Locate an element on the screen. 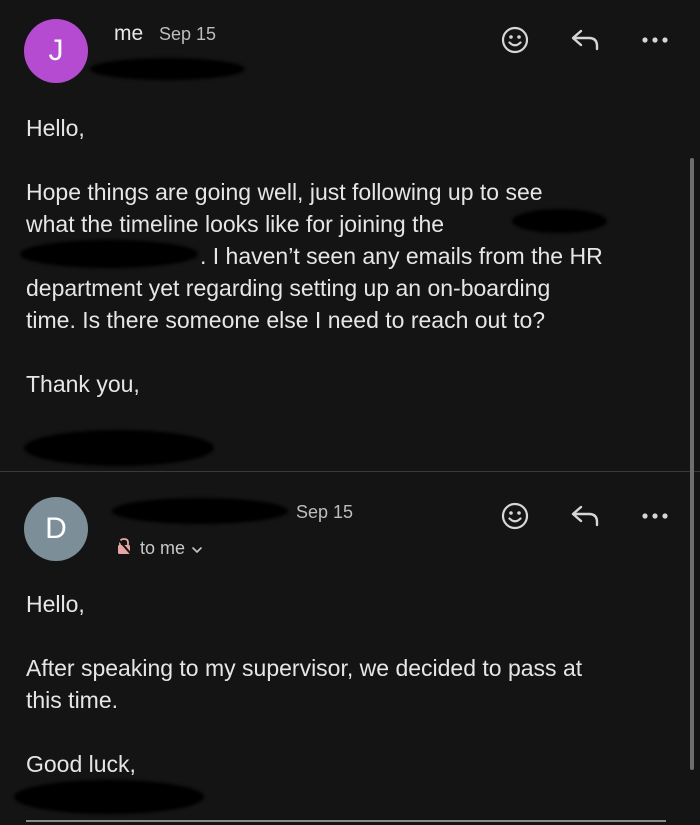  avatar: D is located at coordinates (56, 529).